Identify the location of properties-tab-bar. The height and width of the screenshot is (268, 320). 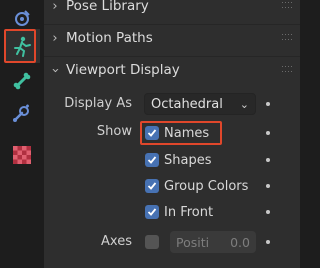
(21, 134).